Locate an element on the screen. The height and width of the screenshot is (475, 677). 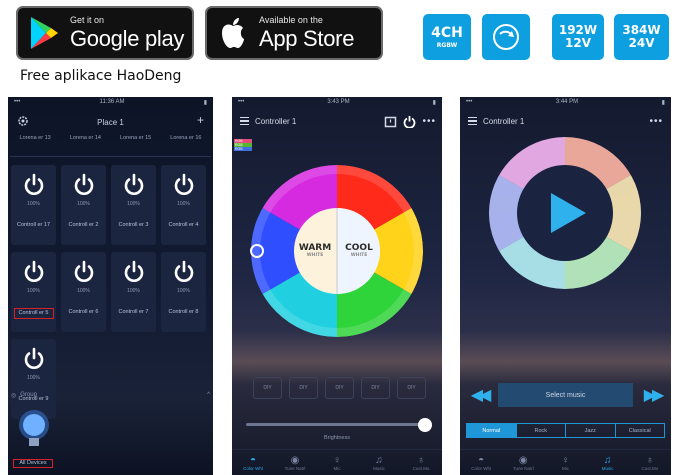
channels-label: 4CH is located at coordinates (447, 33).